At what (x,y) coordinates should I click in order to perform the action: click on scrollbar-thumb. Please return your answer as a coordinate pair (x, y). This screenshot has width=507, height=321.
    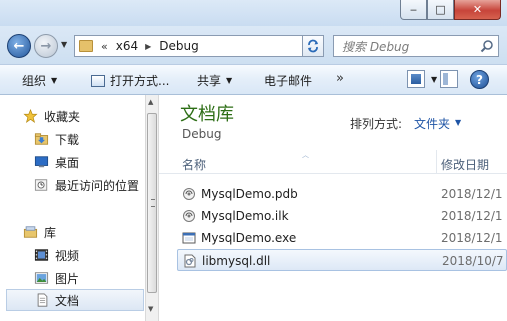
    Looking at the image, I should click on (152, 203).